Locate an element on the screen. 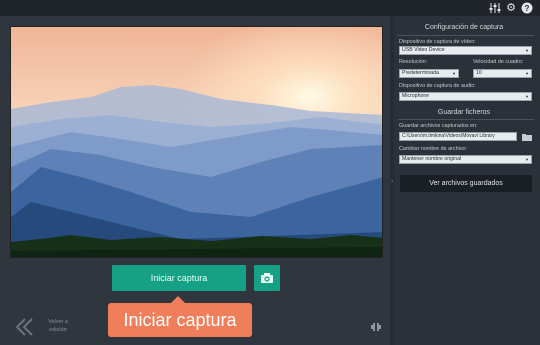 The height and width of the screenshot is (345, 540). camera-icon is located at coordinates (267, 278).